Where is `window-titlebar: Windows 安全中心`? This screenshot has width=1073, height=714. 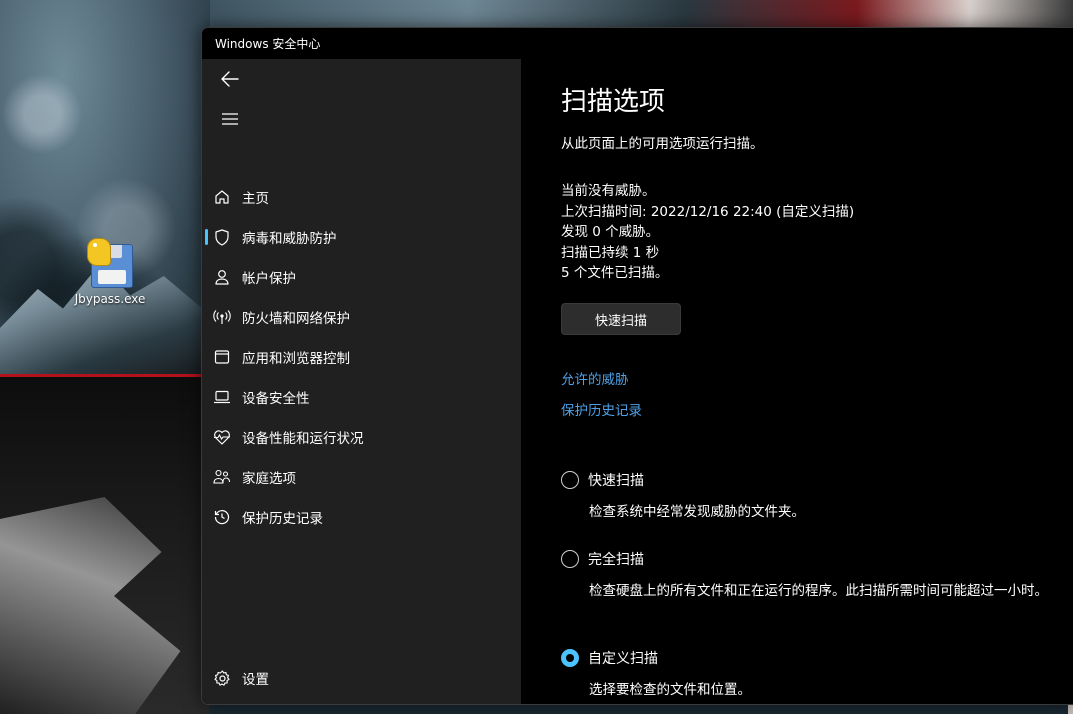 window-titlebar: Windows 安全中心 is located at coordinates (637, 43).